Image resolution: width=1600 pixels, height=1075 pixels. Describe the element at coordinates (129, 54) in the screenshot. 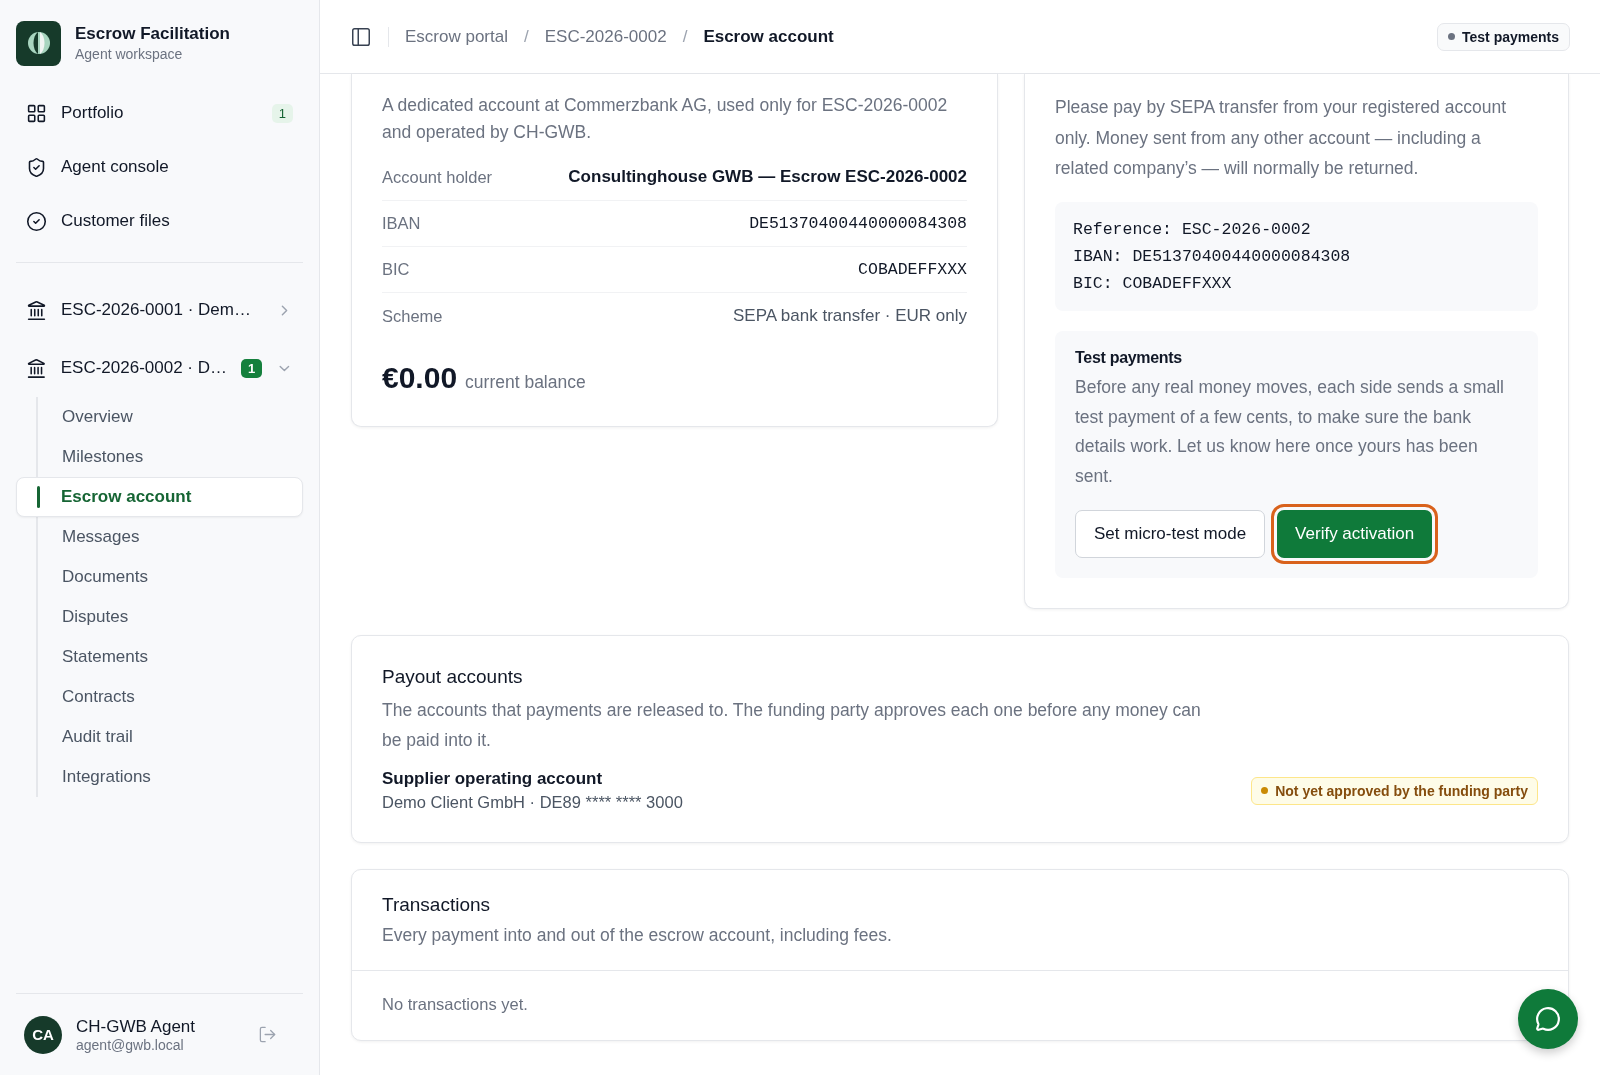

I see `app-subtitle: Agent workspace` at that location.